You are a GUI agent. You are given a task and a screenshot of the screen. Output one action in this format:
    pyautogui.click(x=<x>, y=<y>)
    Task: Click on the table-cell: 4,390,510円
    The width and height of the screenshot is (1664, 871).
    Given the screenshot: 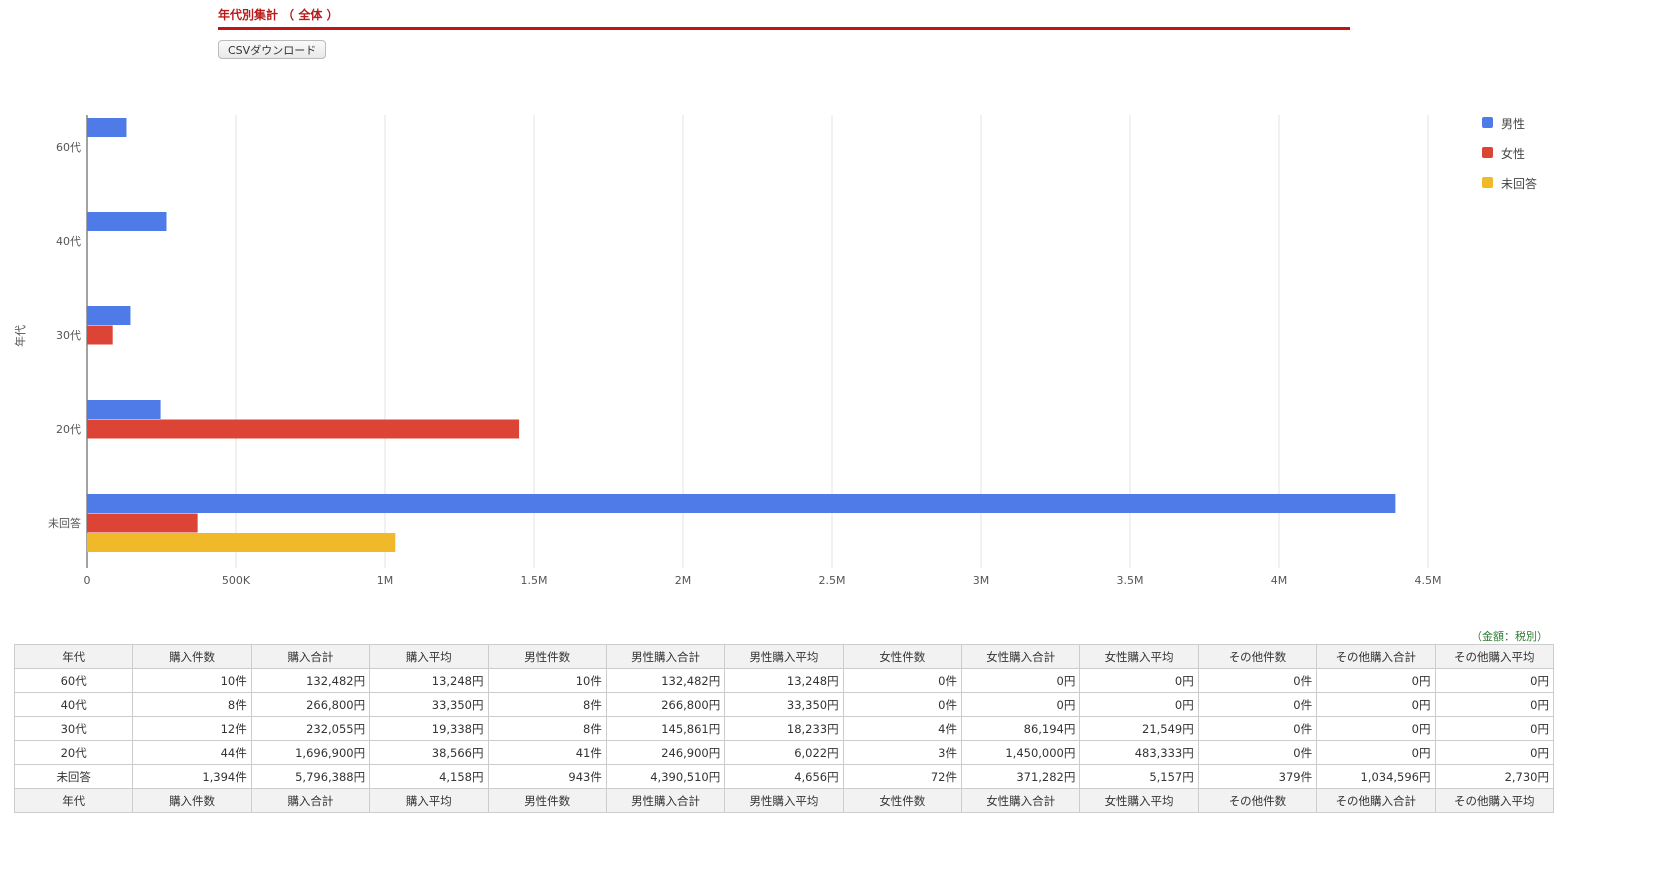 What is the action you would take?
    pyautogui.click(x=665, y=776)
    